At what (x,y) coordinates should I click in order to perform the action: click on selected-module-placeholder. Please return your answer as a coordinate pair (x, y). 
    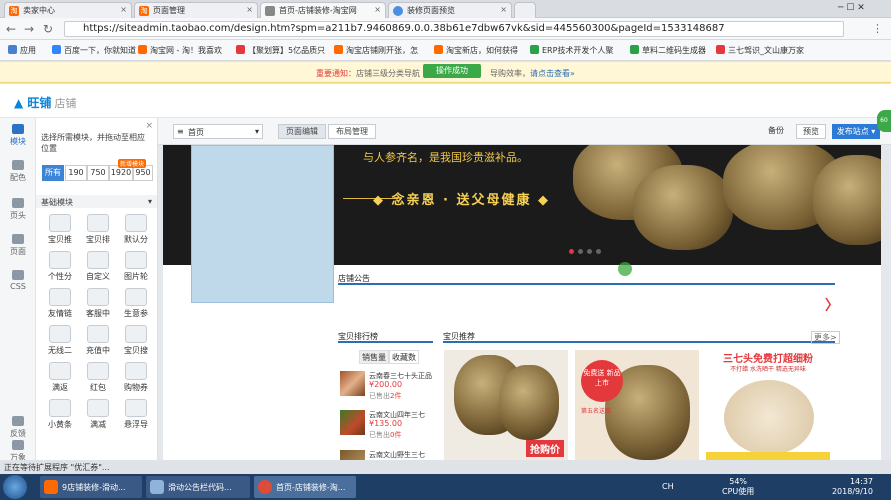
    Looking at the image, I should click on (262, 224).